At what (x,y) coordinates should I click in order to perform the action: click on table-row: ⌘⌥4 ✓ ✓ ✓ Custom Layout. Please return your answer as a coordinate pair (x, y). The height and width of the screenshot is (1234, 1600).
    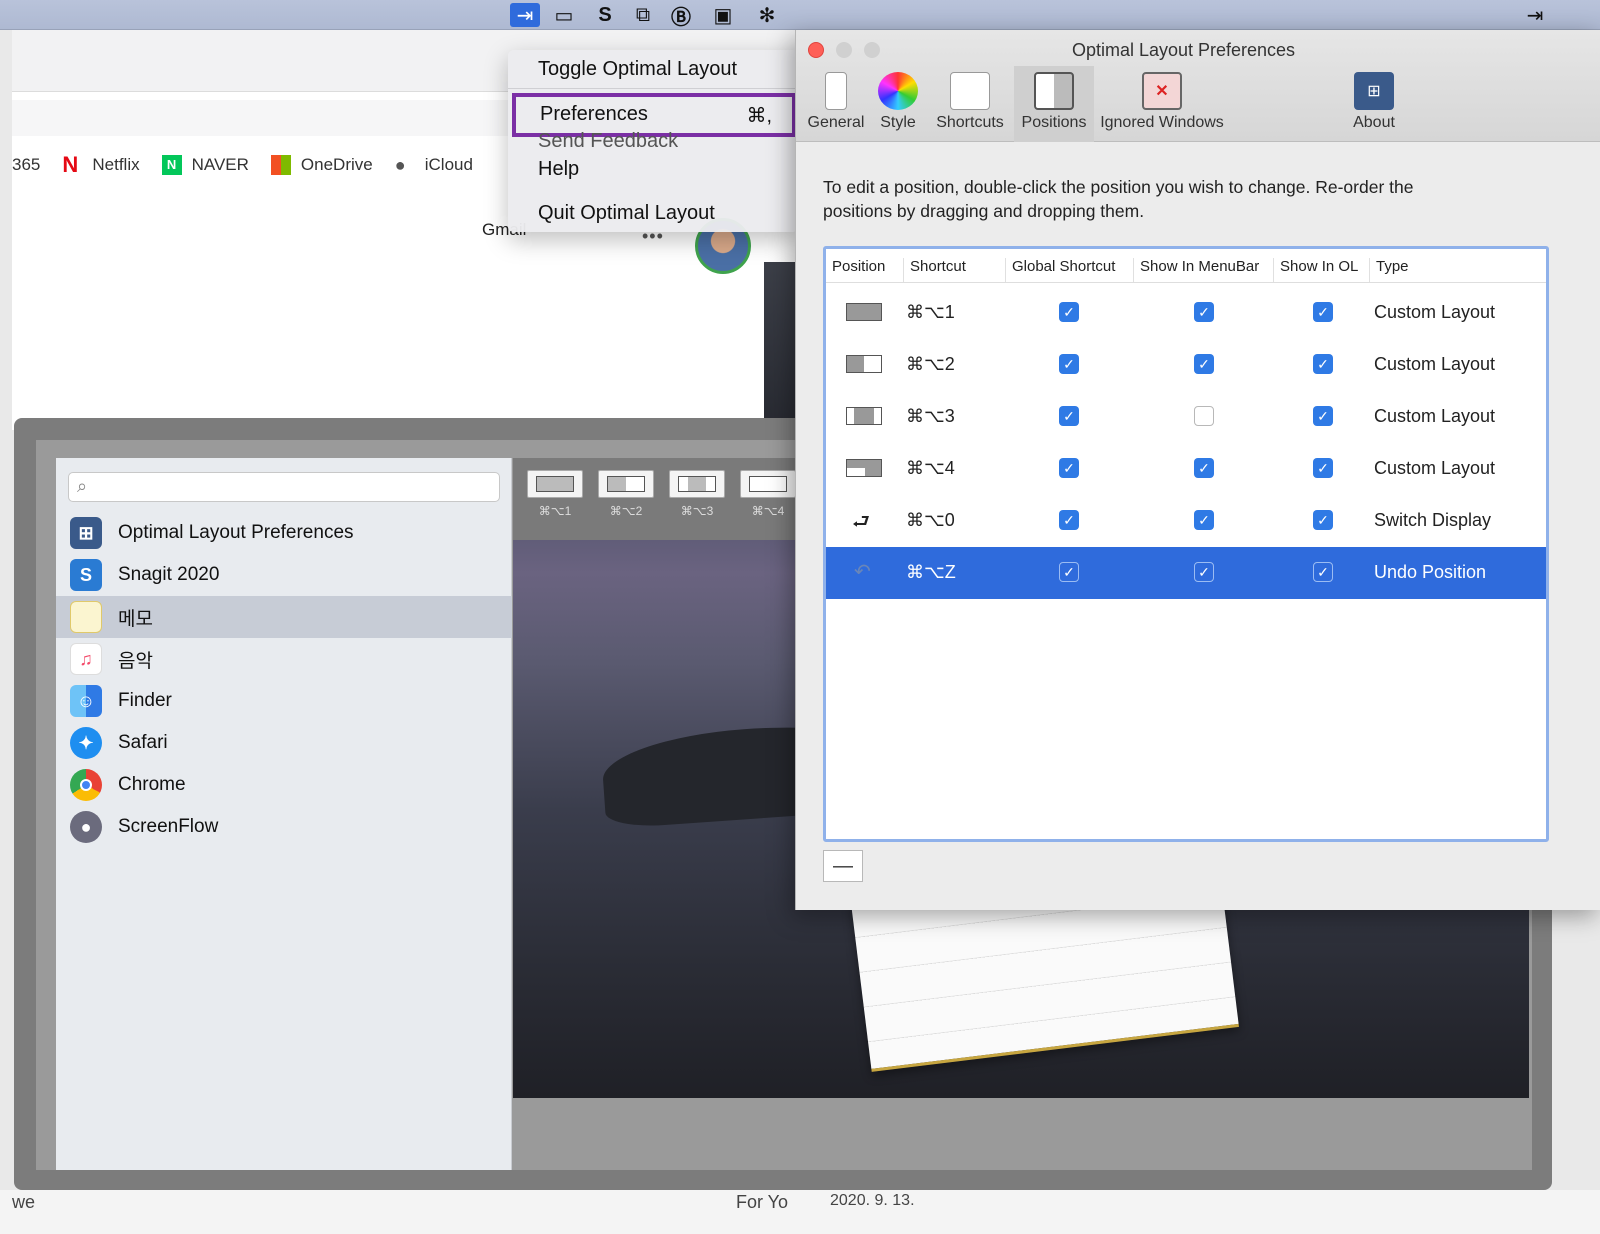
    Looking at the image, I should click on (1186, 469).